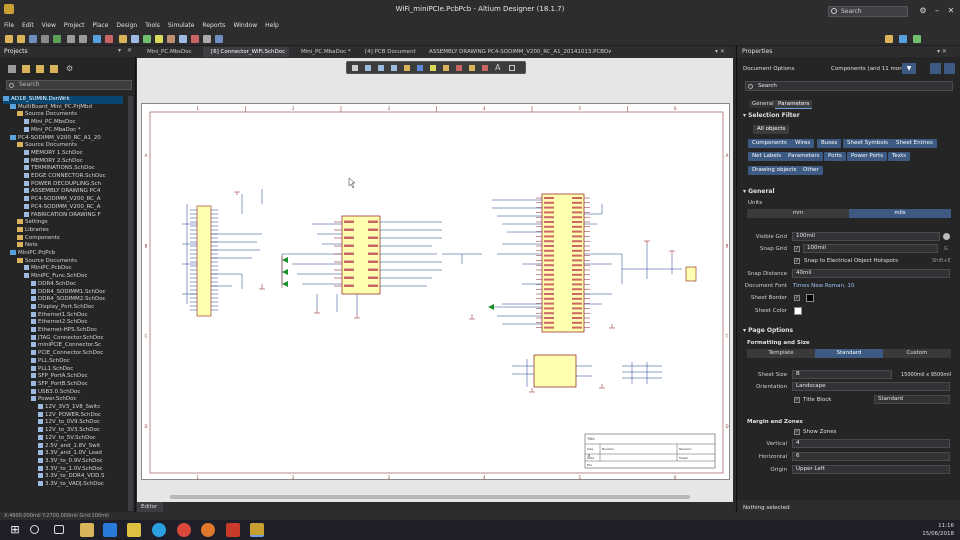 This screenshot has height=540, width=960. Describe the element at coordinates (917, 353) in the screenshot. I see `format-custom: Custom` at that location.